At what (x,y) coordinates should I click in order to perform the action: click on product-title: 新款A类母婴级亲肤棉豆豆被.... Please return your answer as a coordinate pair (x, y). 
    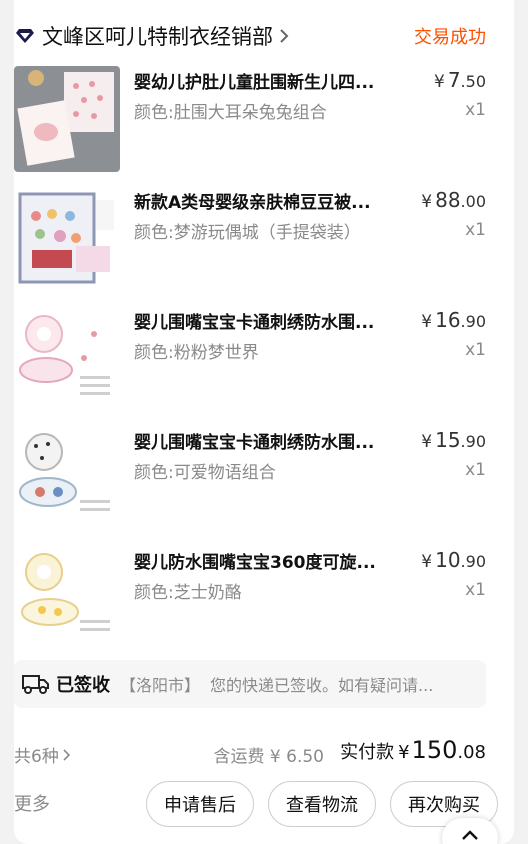
    Looking at the image, I should click on (271, 200).